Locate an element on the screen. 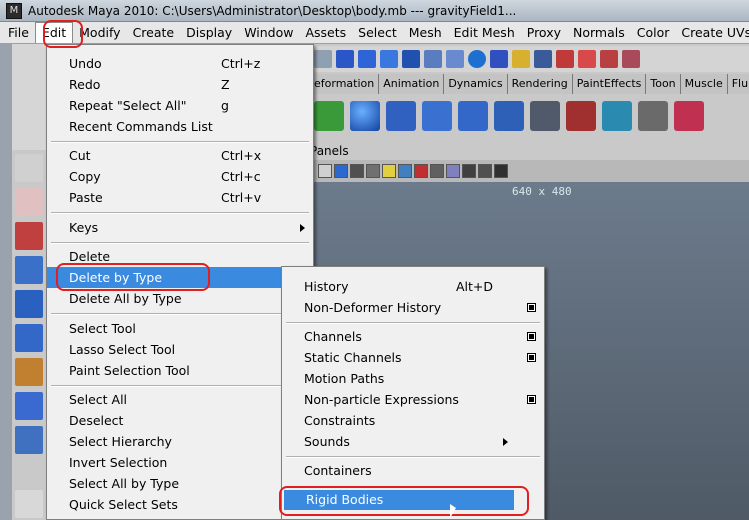  submenu-item-motion-paths: Motion Paths is located at coordinates (413, 378).